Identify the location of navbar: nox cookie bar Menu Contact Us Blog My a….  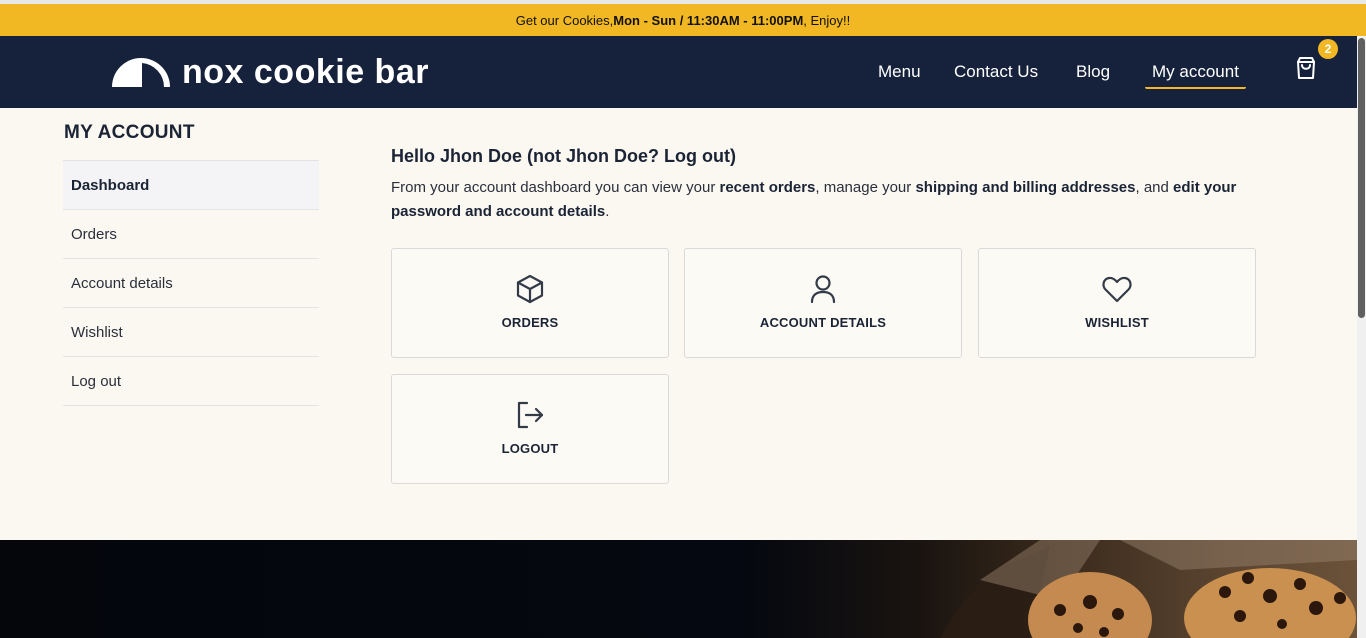
(678, 72).